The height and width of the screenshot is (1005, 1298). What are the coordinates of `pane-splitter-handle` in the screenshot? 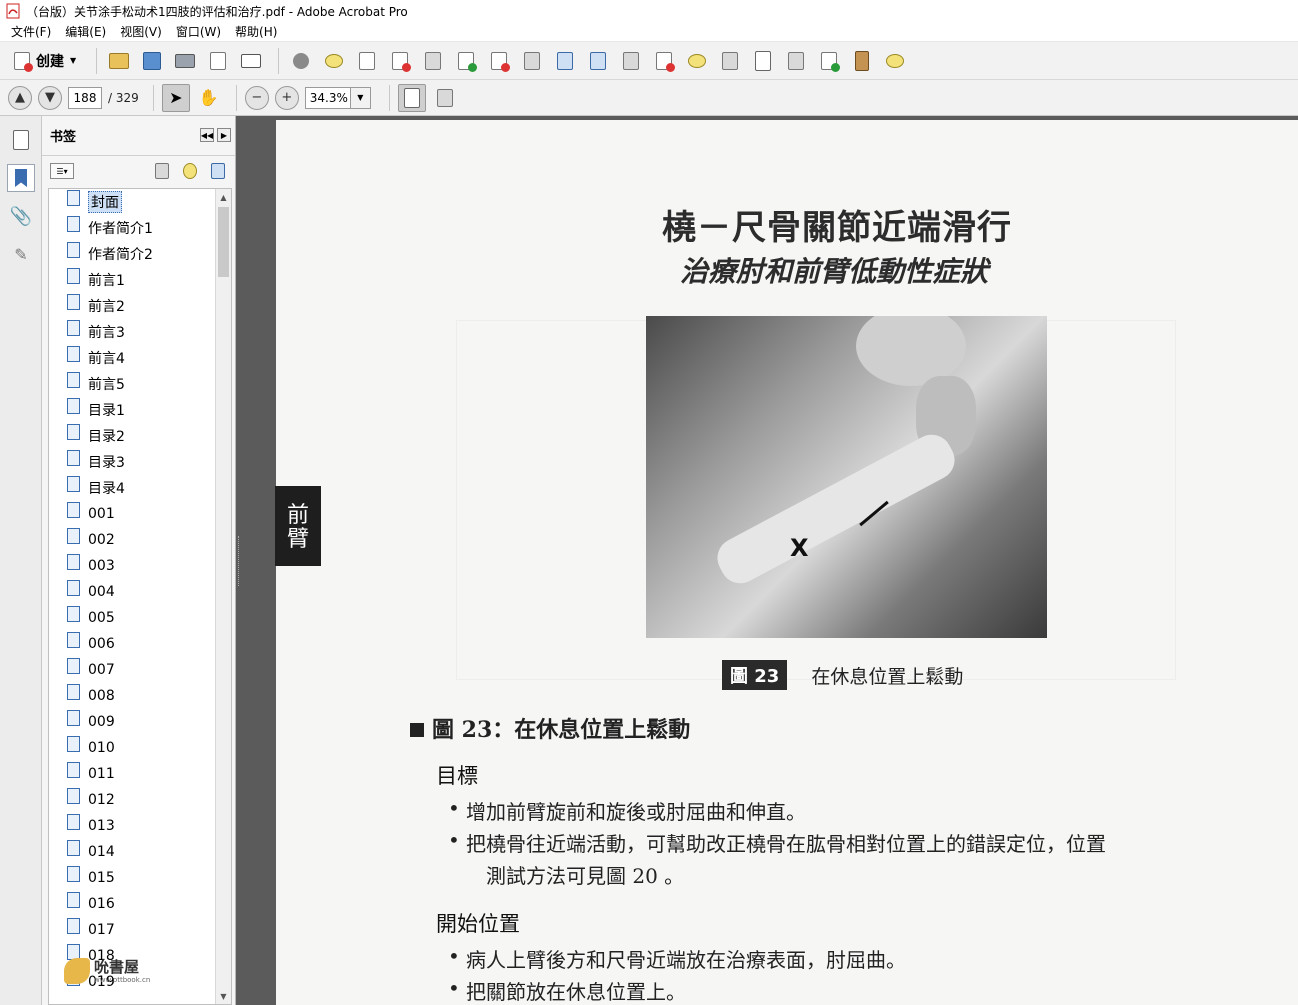 It's located at (239, 561).